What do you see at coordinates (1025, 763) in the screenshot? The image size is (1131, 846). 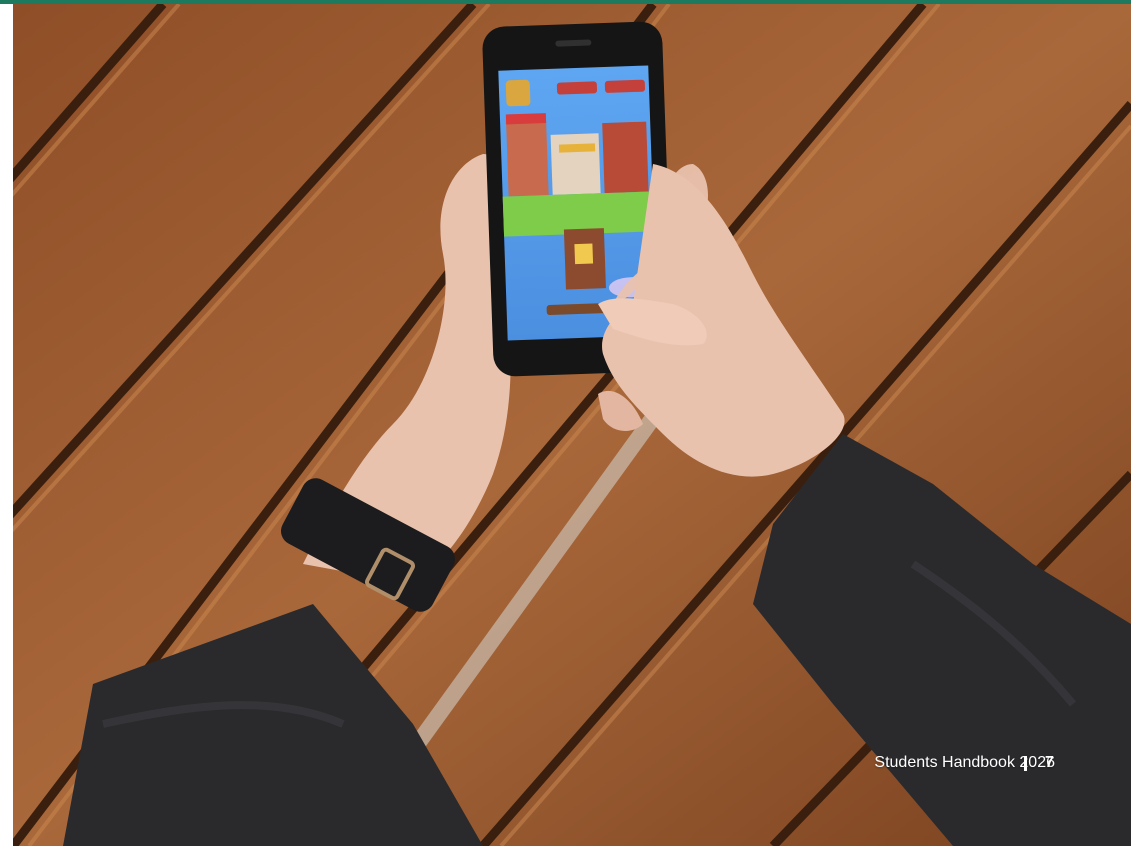 I see `footer-separator` at bounding box center [1025, 763].